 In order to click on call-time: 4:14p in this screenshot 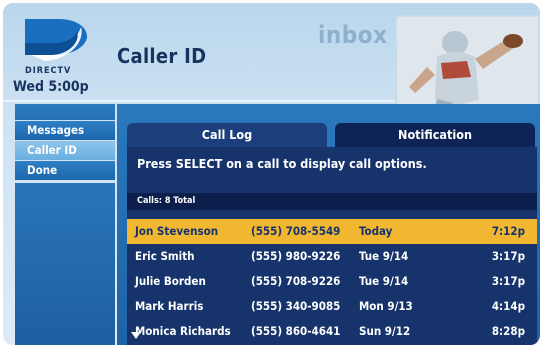, I will do `click(508, 306)`.